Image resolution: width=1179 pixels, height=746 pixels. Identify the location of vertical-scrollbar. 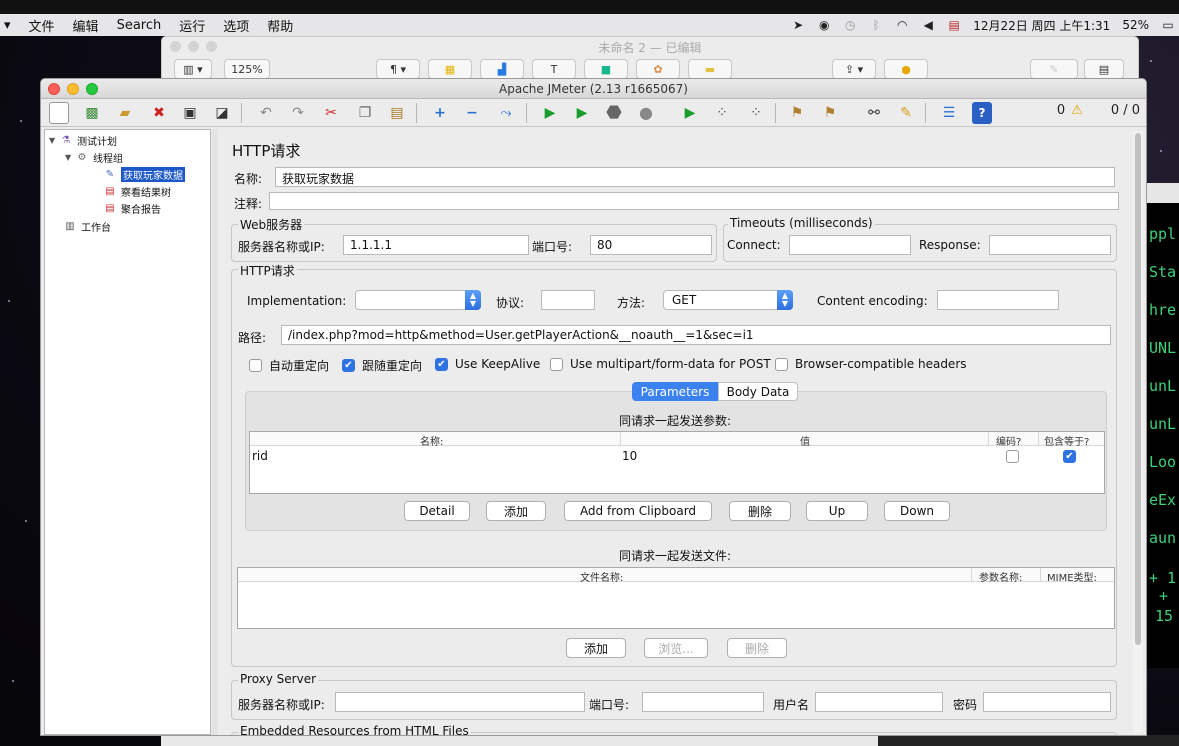
(1138, 432).